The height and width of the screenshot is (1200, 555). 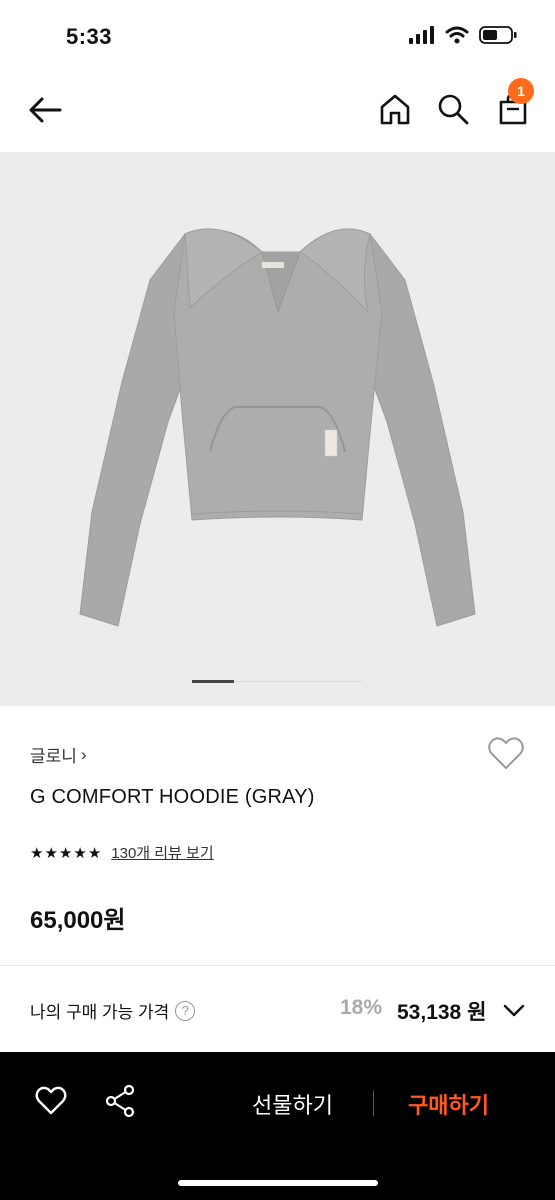 I want to click on home-indicator, so click(x=278, y=1183).